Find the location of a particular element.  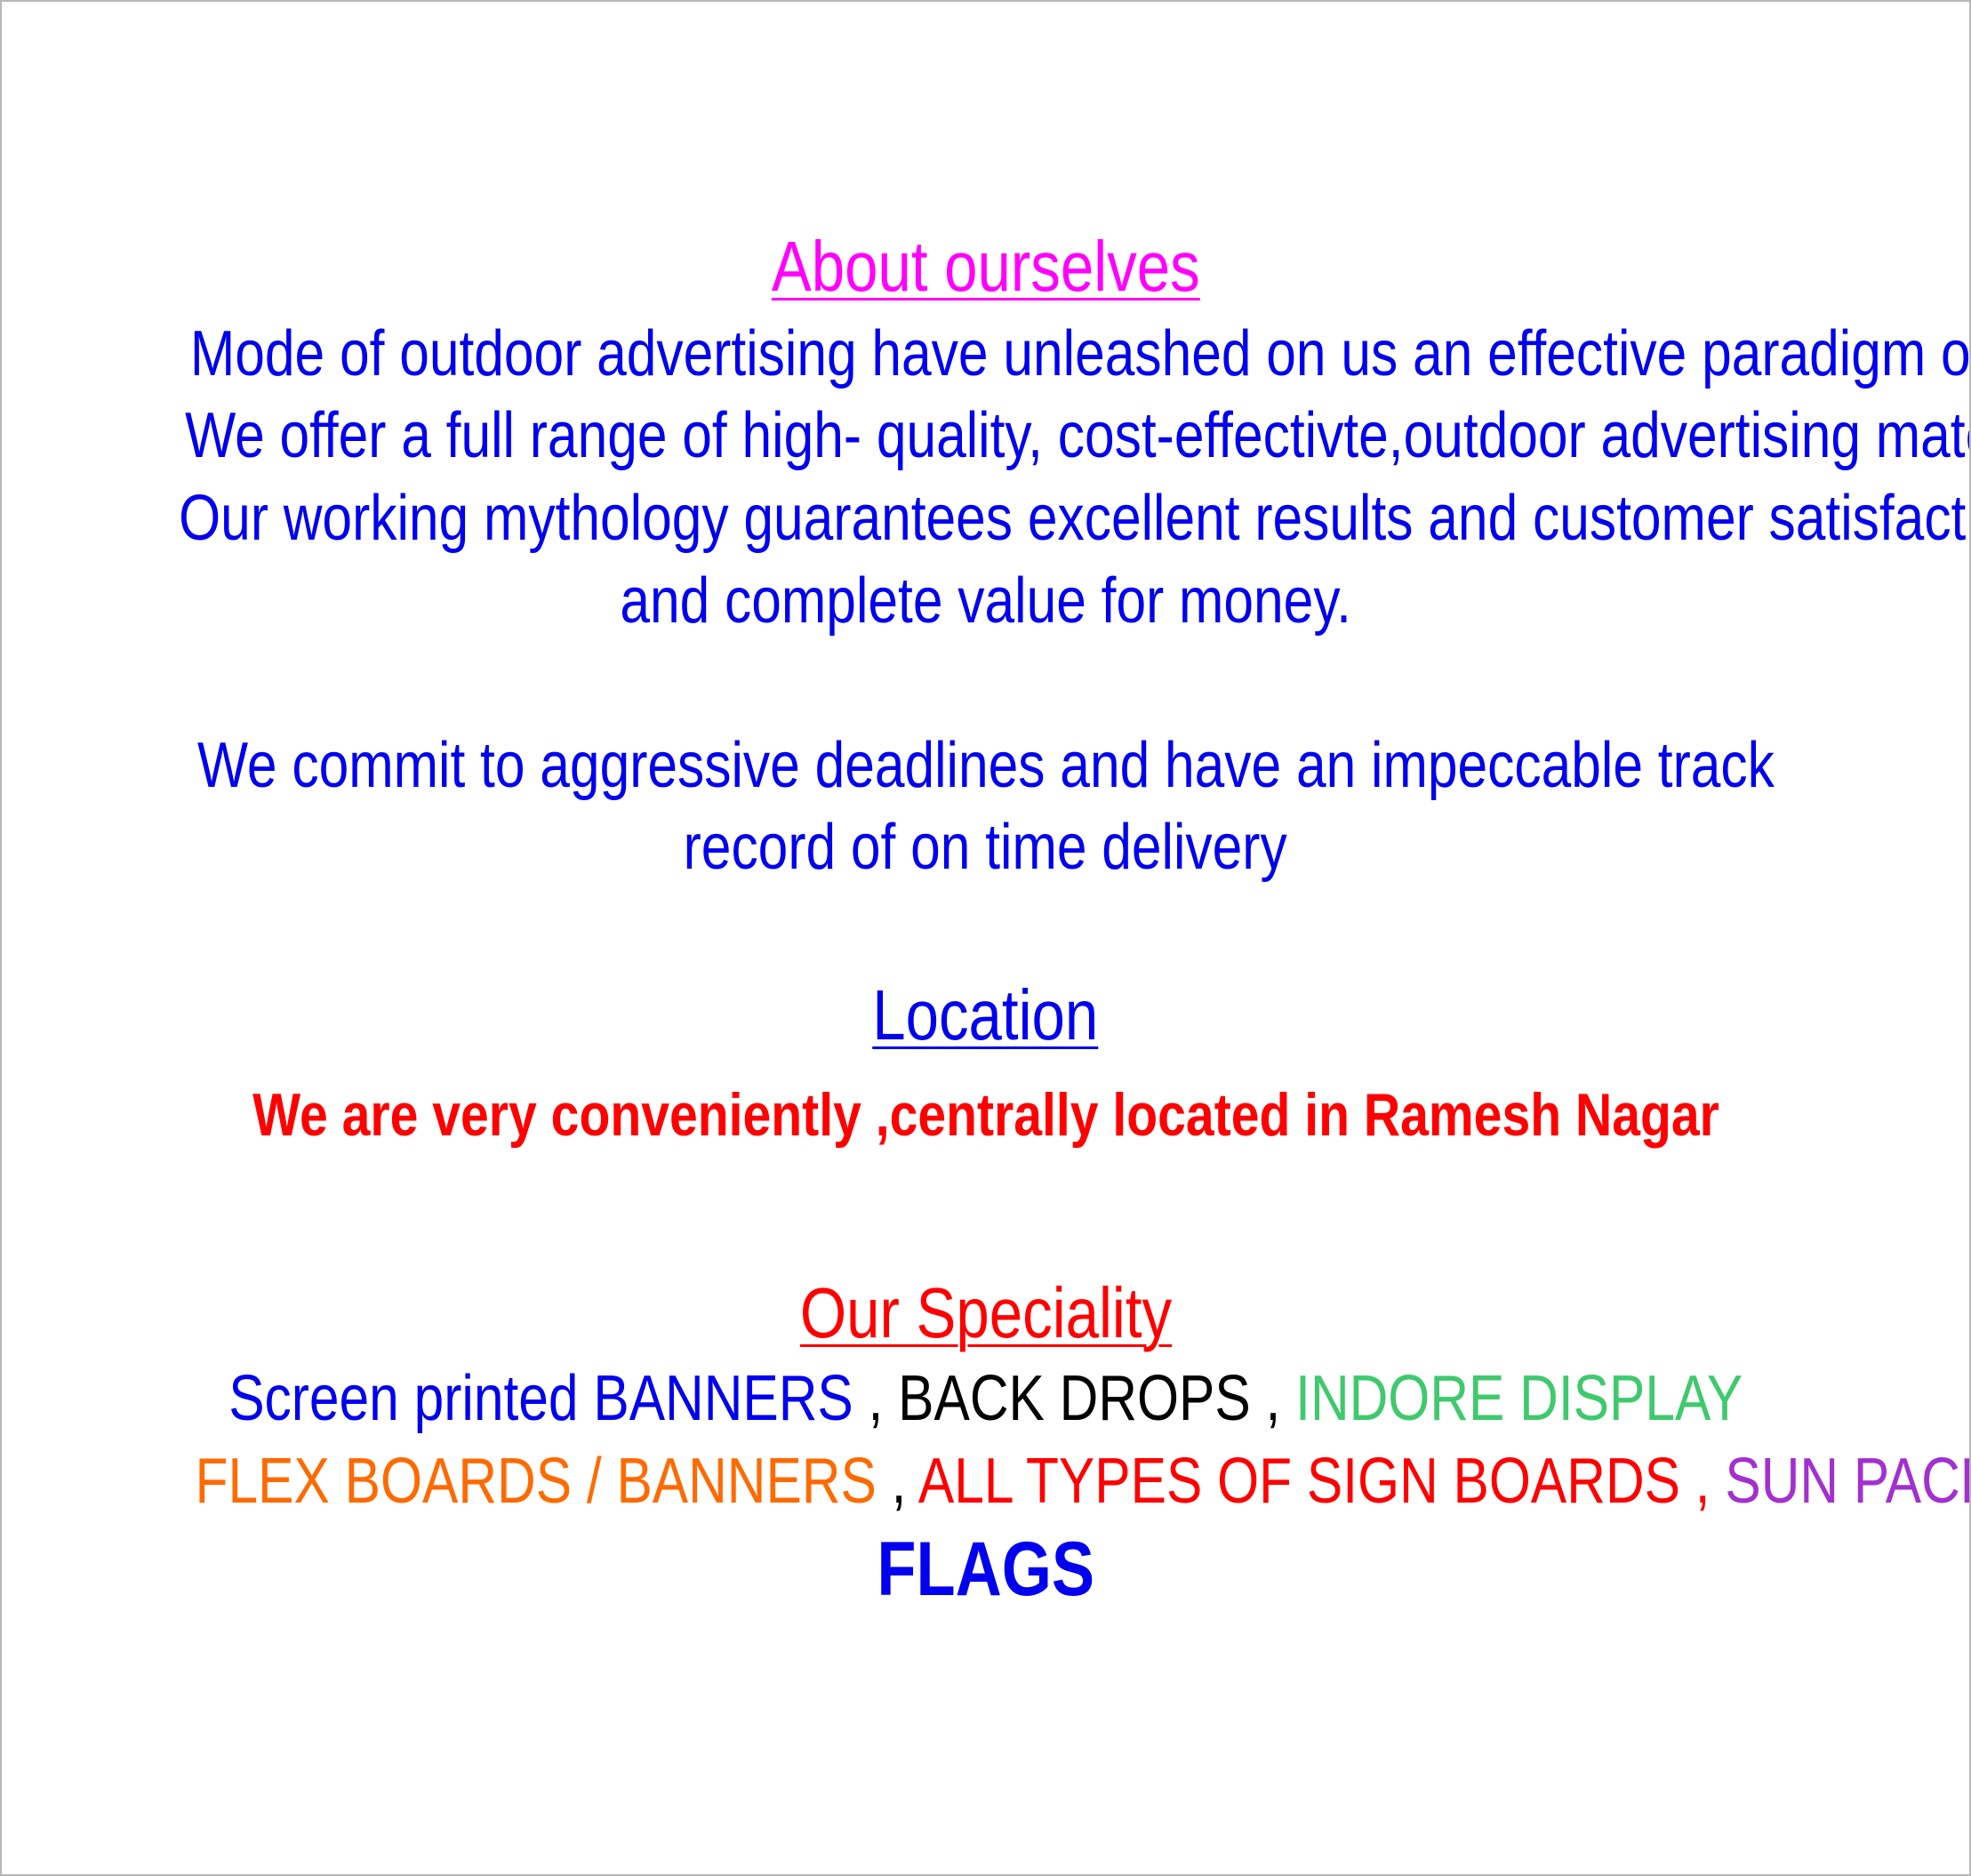

speciality-item-sun-pack-sheets: SUN PACK SHEETS is located at coordinates (1847, 1481).